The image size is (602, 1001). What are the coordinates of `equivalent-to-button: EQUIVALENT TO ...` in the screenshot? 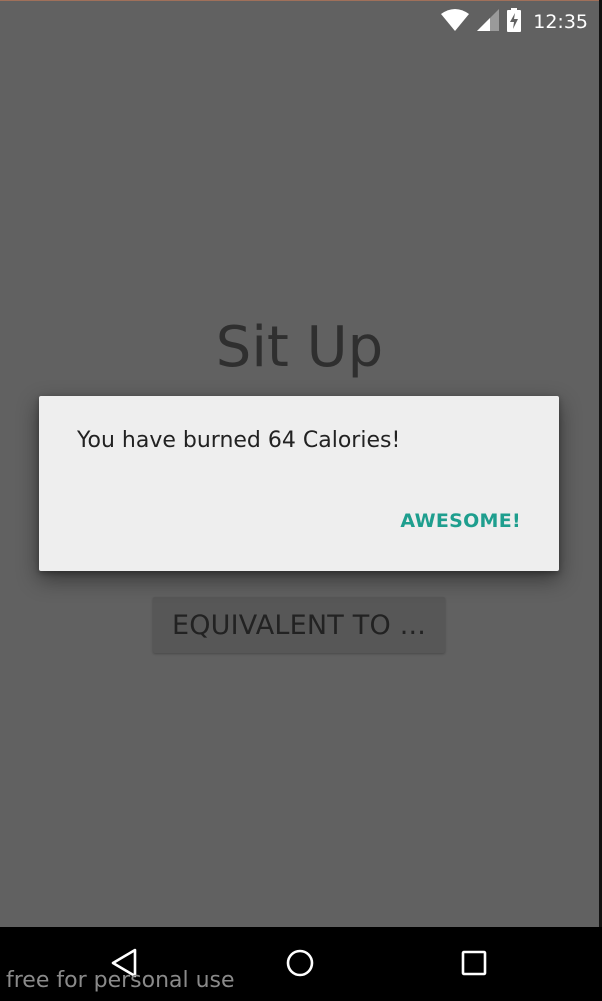 It's located at (299, 625).